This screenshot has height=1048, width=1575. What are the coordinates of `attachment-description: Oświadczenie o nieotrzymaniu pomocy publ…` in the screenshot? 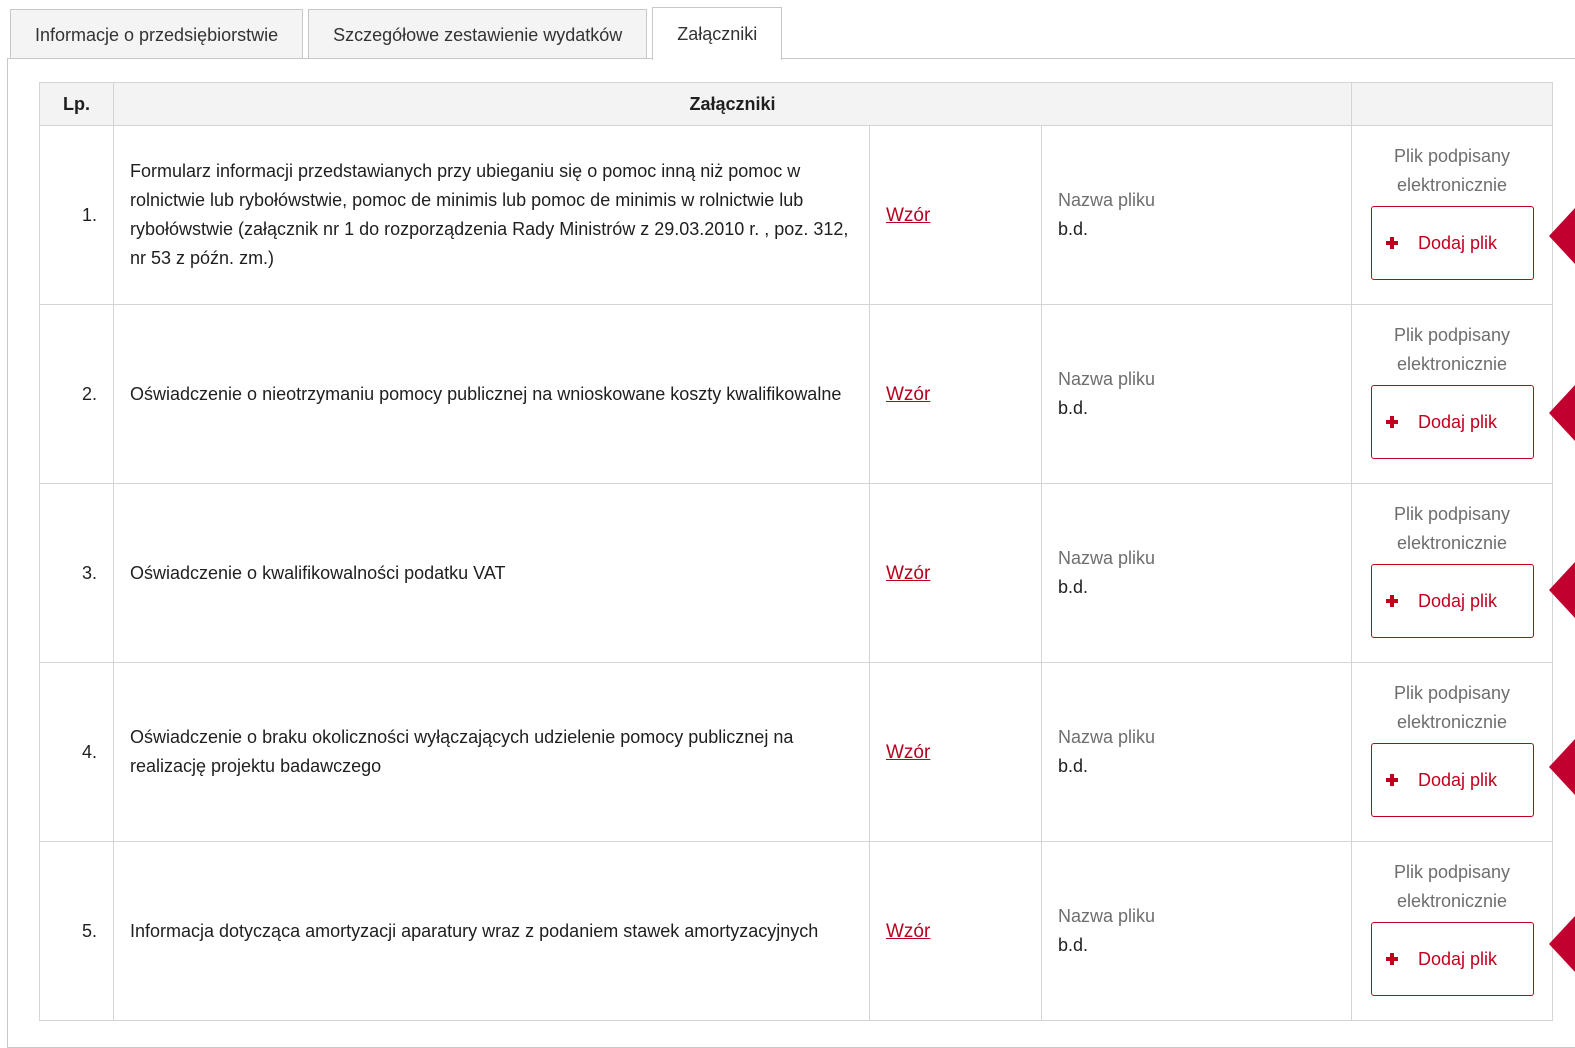 It's located at (491, 394).